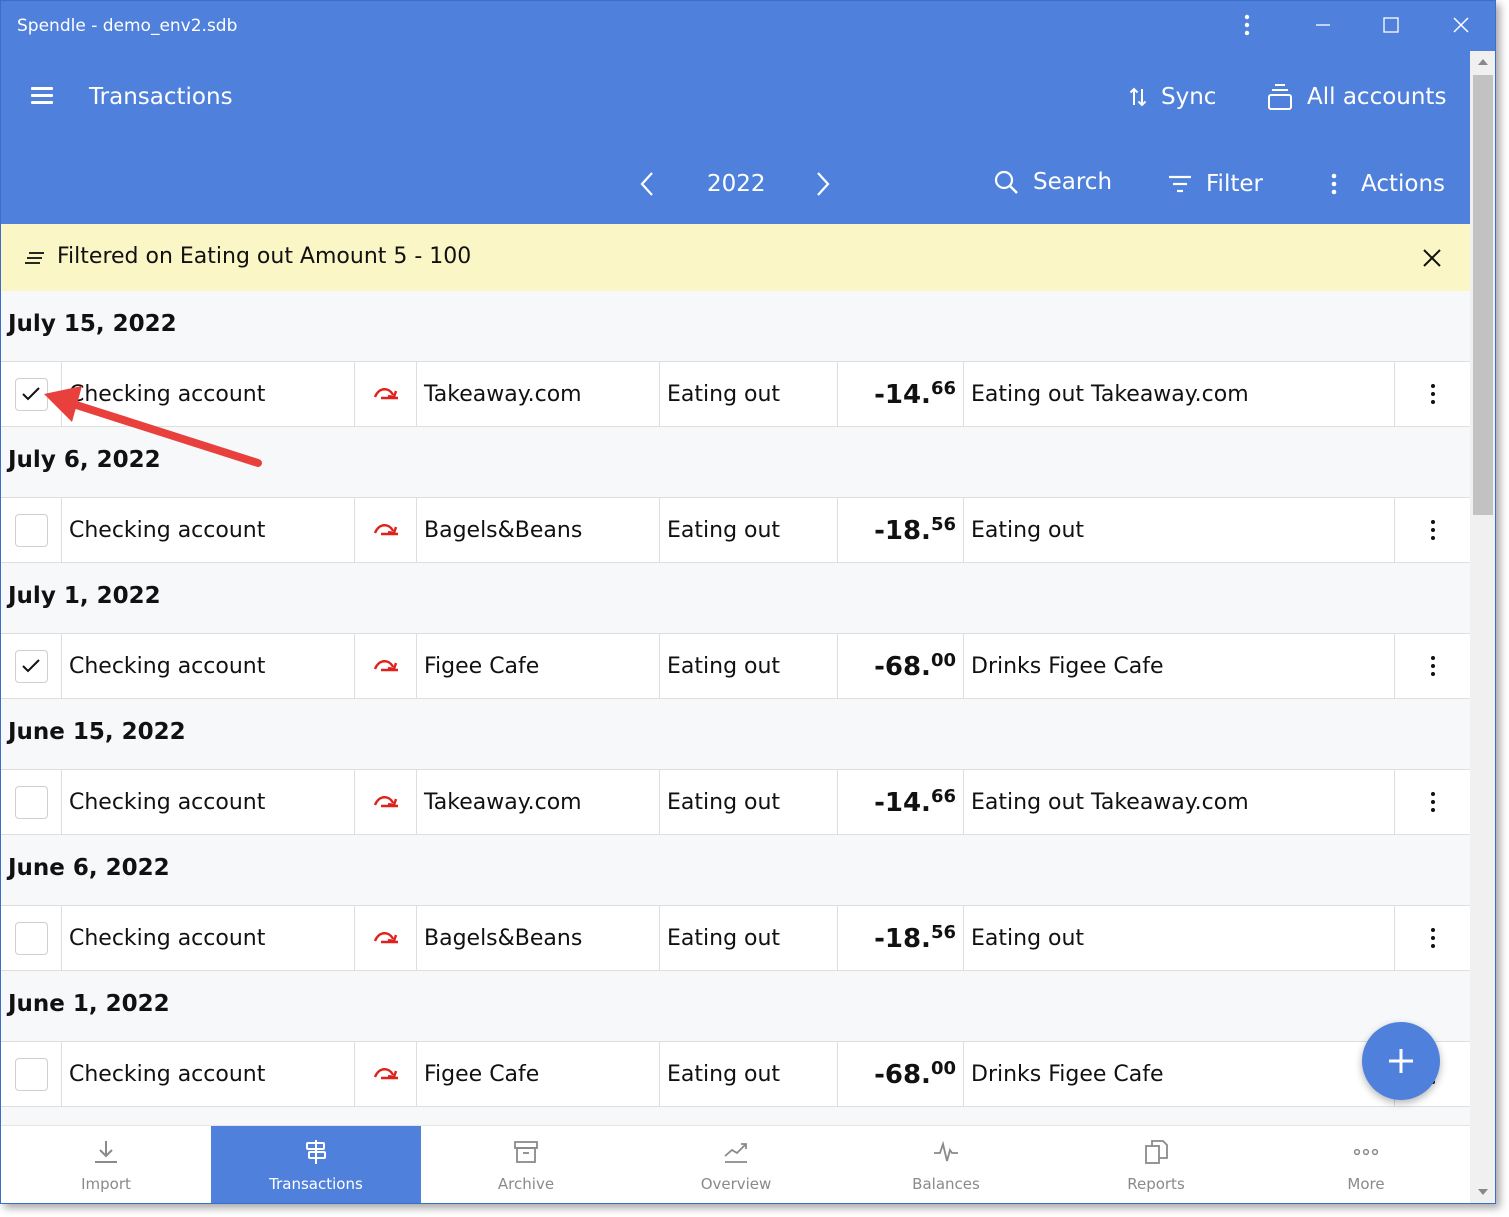 This screenshot has height=1217, width=1509. I want to click on close-window-icon, so click(1461, 25).